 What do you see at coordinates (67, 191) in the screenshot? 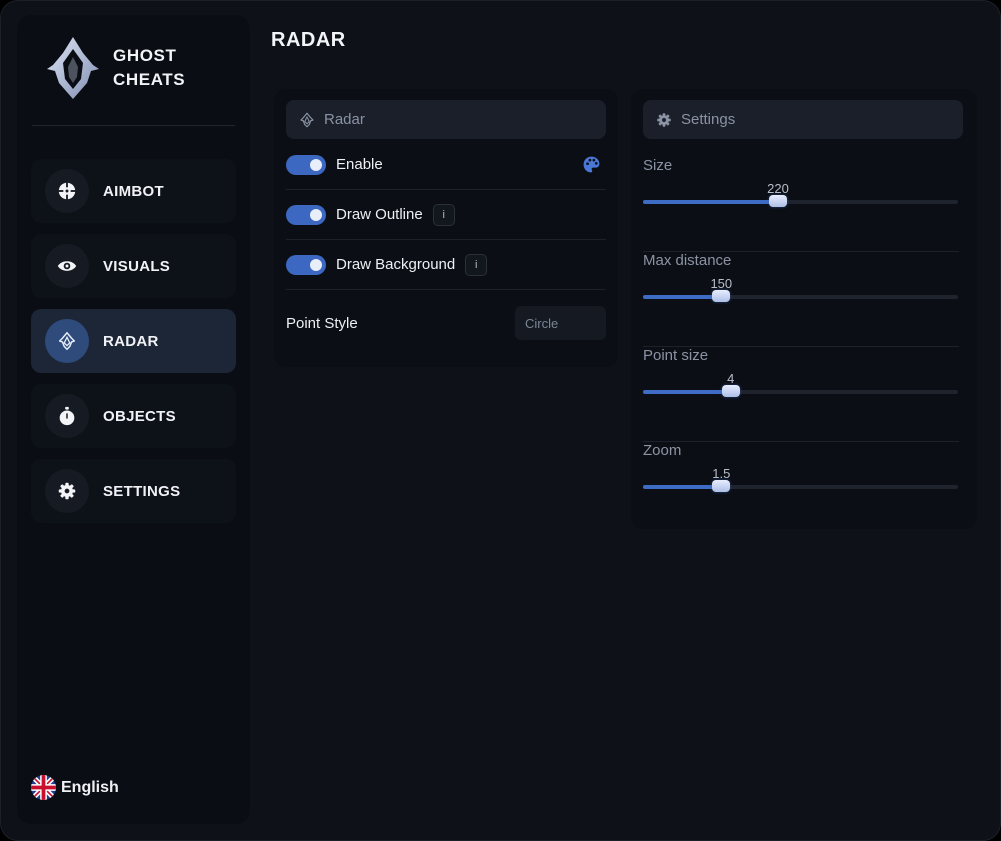
I see `crosshair-icon` at bounding box center [67, 191].